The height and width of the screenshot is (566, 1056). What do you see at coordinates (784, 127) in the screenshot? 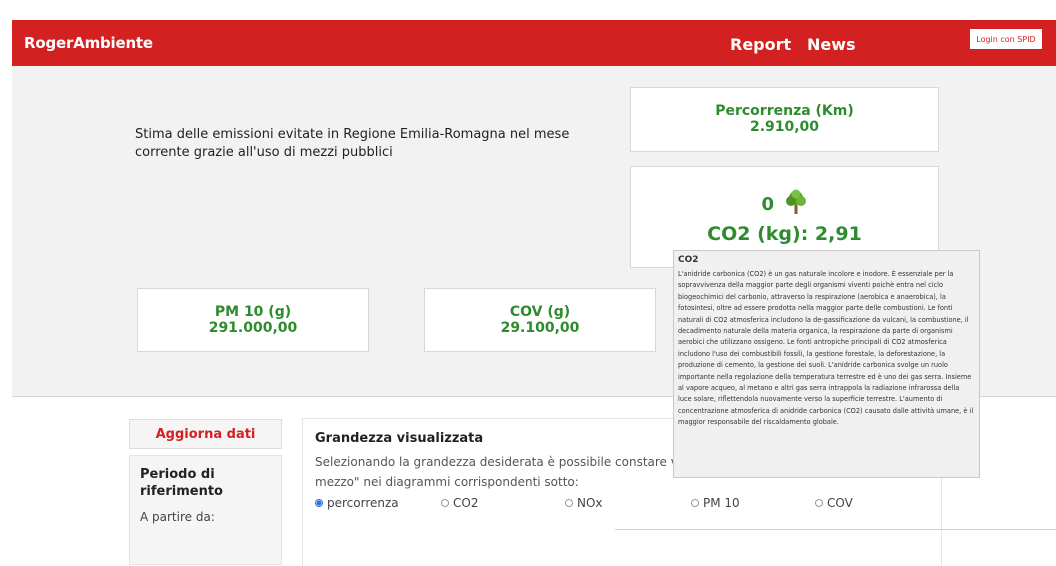
I see `percorrenza-value: 2.910,00` at bounding box center [784, 127].